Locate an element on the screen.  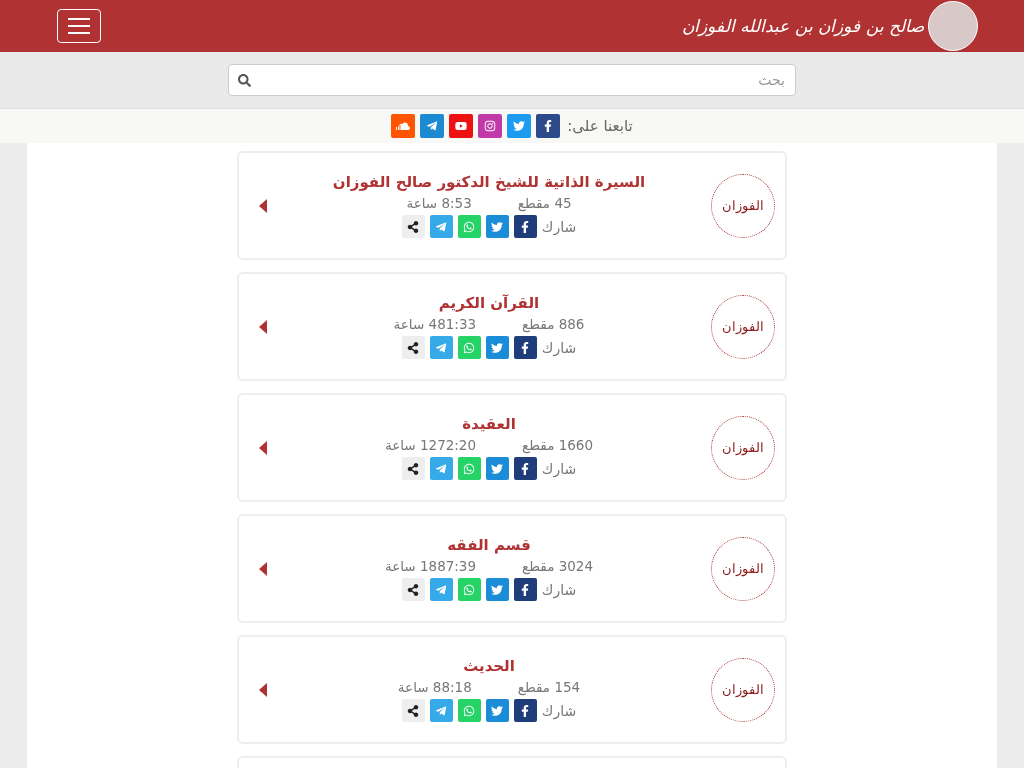
clip-count: 1660 مقطع is located at coordinates (558, 445).